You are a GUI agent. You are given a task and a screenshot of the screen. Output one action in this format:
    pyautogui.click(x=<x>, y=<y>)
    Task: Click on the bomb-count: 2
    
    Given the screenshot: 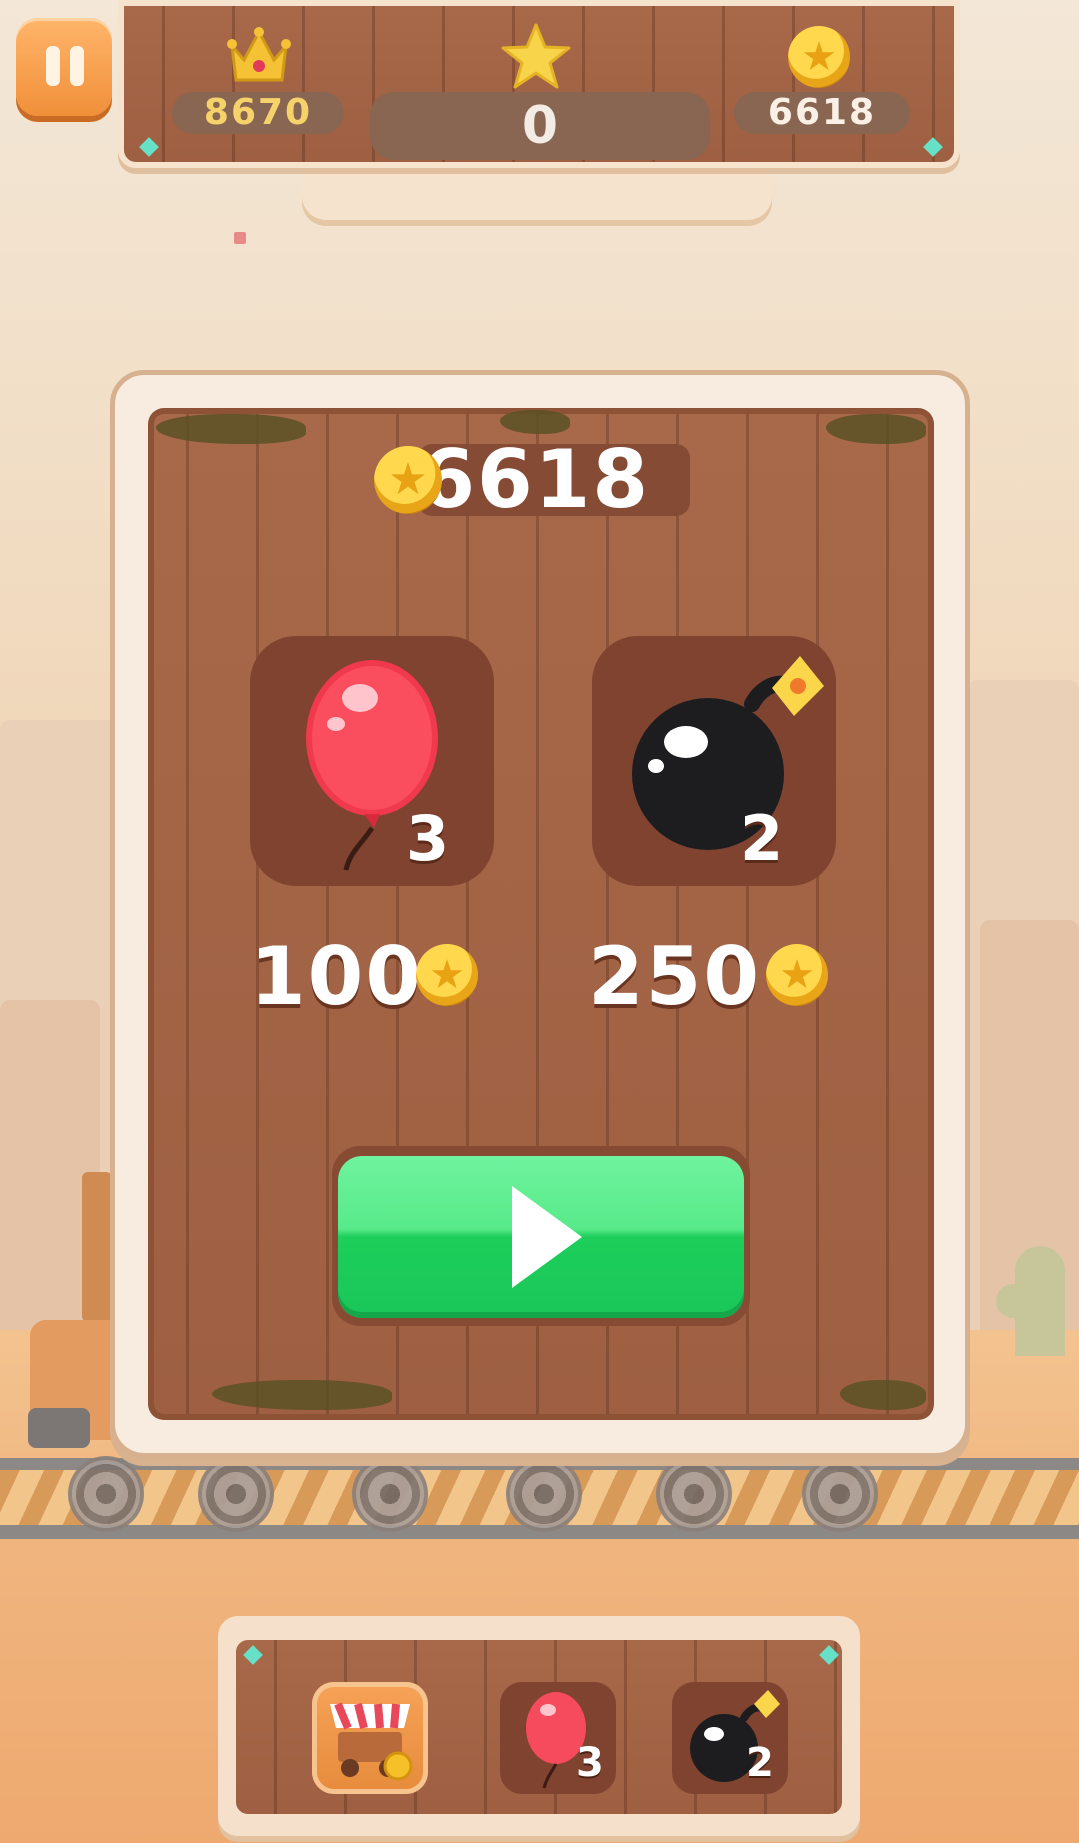 What is the action you would take?
    pyautogui.click(x=762, y=838)
    